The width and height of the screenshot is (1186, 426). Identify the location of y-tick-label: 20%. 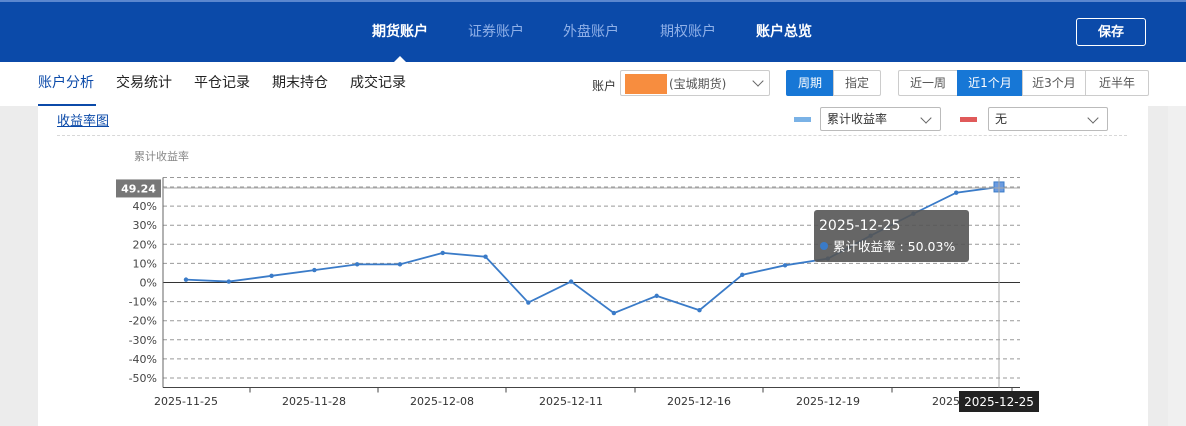
(145, 244).